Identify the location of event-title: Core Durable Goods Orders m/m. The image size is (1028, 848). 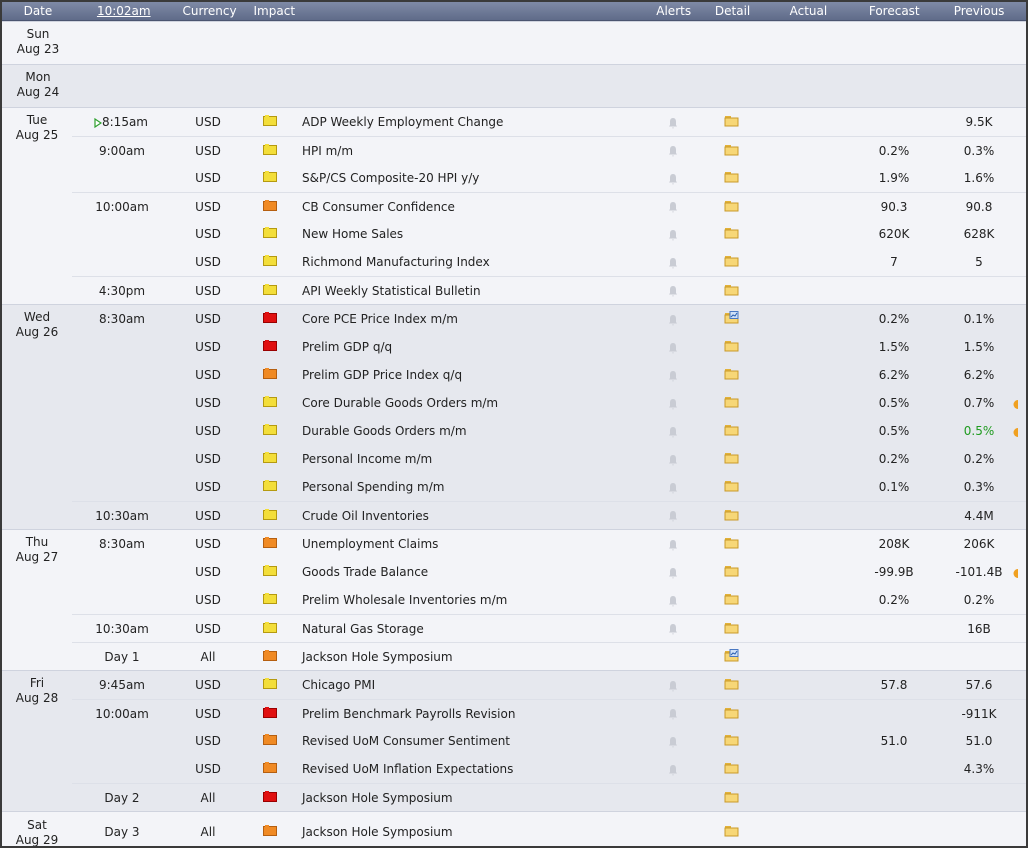
(472, 403).